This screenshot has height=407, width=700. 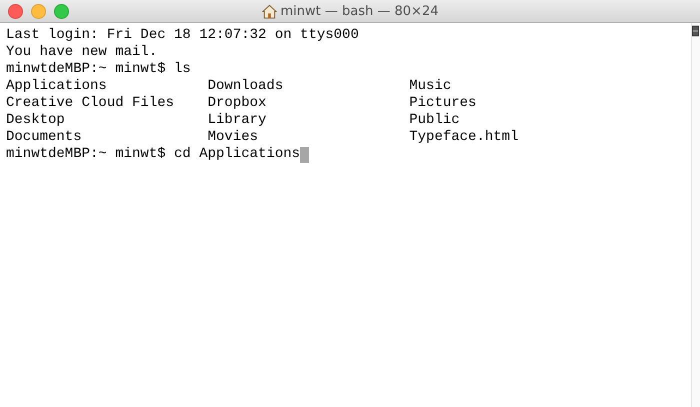 I want to click on terminal-line: Last login: Fri Dec 18 12:07:32 on ttys000, so click(x=182, y=35).